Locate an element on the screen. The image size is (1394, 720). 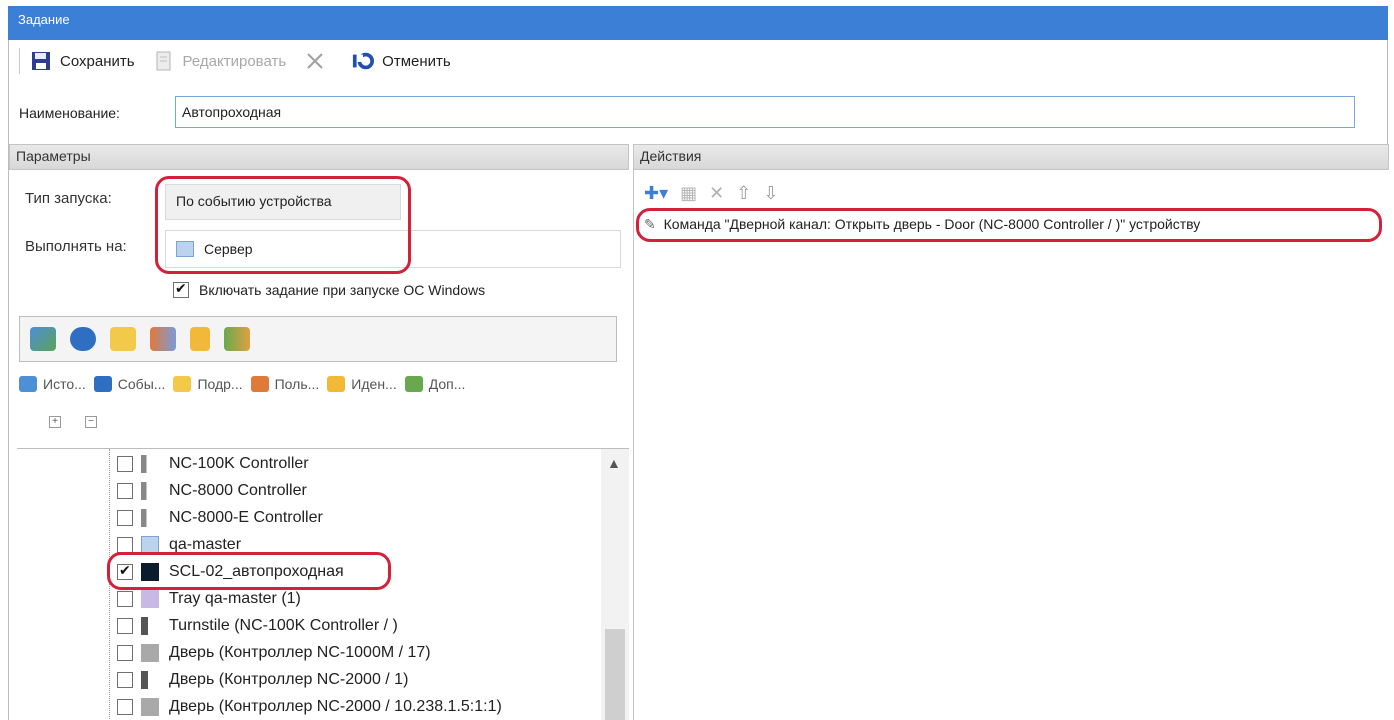
startup-checkbox-label: Включать задание при запуске ОС Windows is located at coordinates (342, 290).